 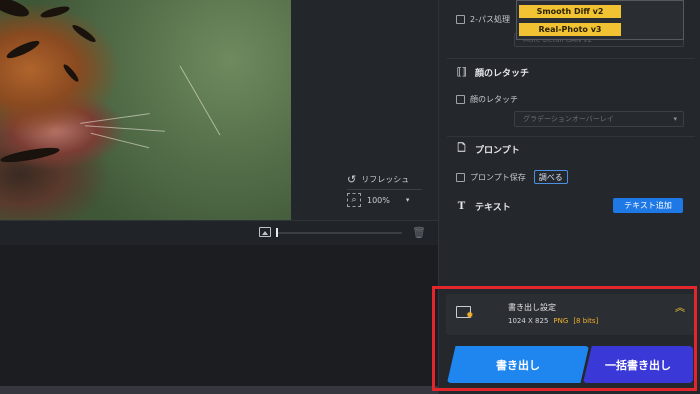 What do you see at coordinates (586, 321) in the screenshot?
I see `export-bit-depth: [8 bits]` at bounding box center [586, 321].